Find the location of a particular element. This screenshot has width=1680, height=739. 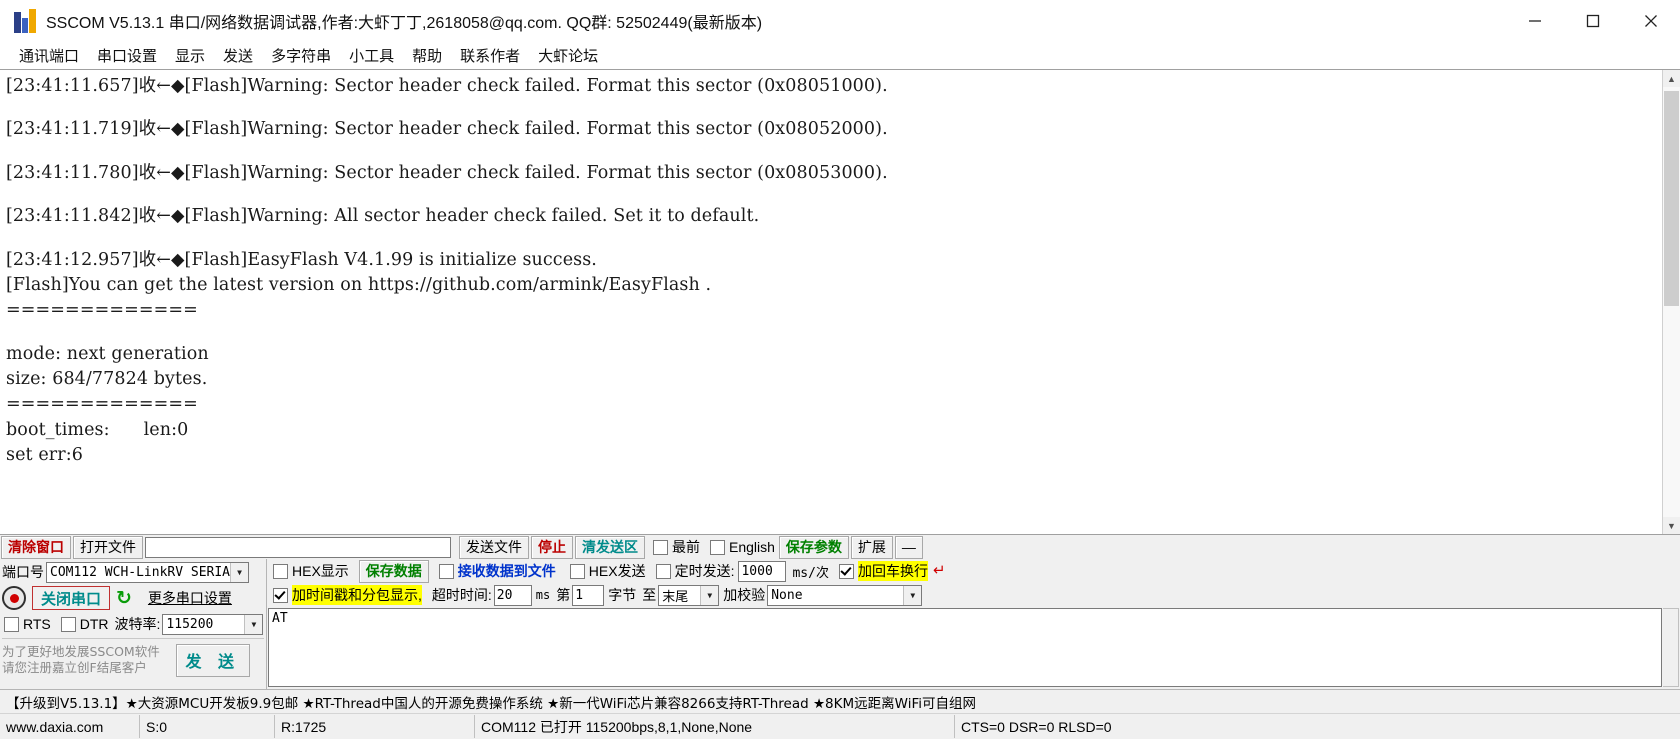

dtr-checkbox: DTR is located at coordinates (84, 624).